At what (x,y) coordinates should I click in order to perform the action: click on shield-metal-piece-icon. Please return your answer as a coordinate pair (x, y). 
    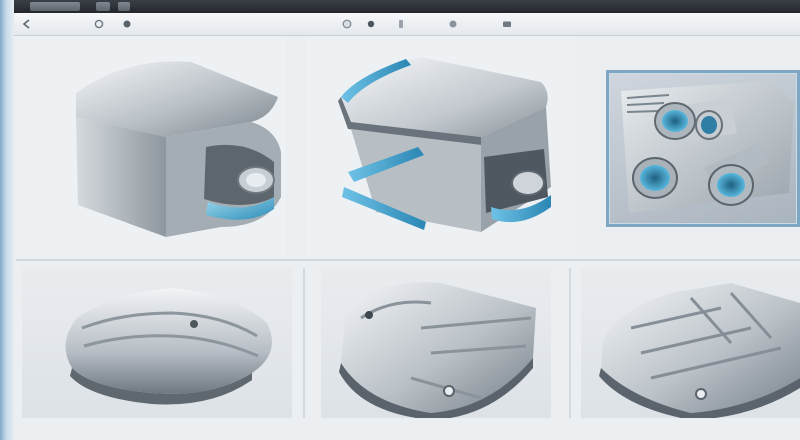
    Looking at the image, I should click on (437, 350).